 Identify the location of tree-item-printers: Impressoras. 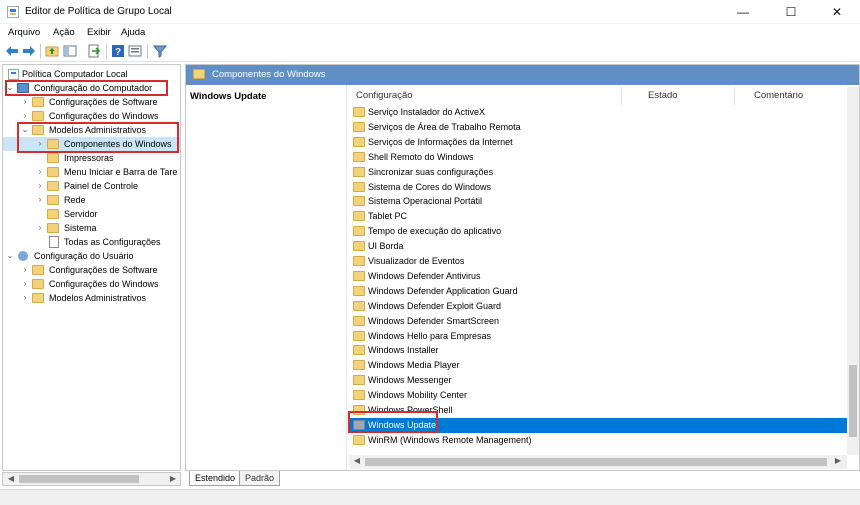
(91, 158).